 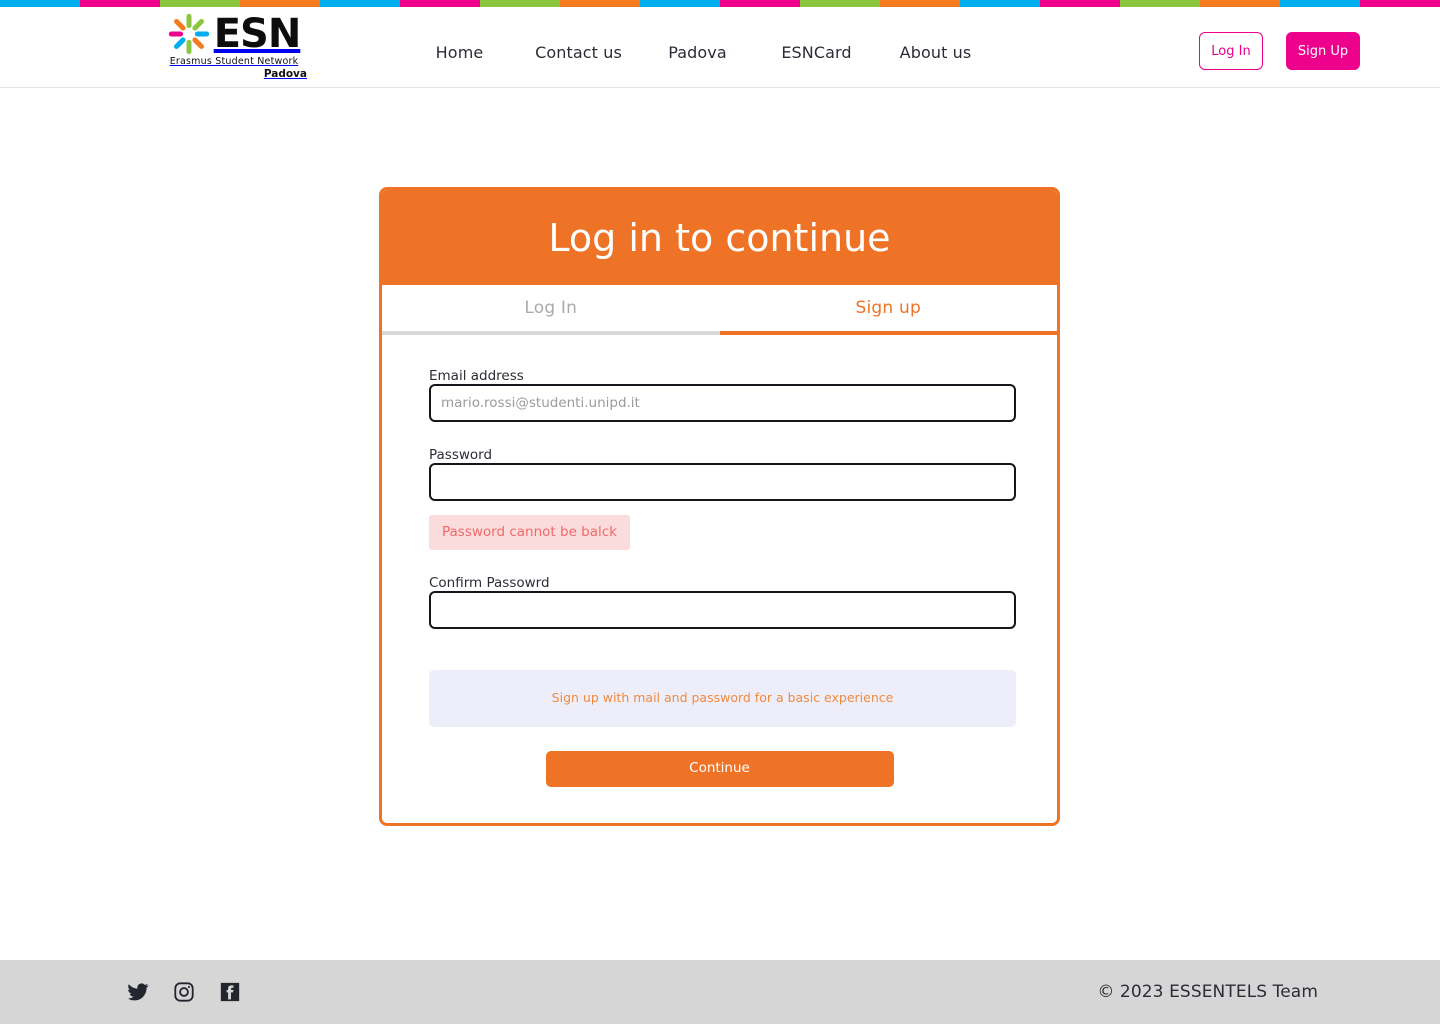 I want to click on esn-logo: ESN Erasmus Student Network Padova, so click(x=234, y=46).